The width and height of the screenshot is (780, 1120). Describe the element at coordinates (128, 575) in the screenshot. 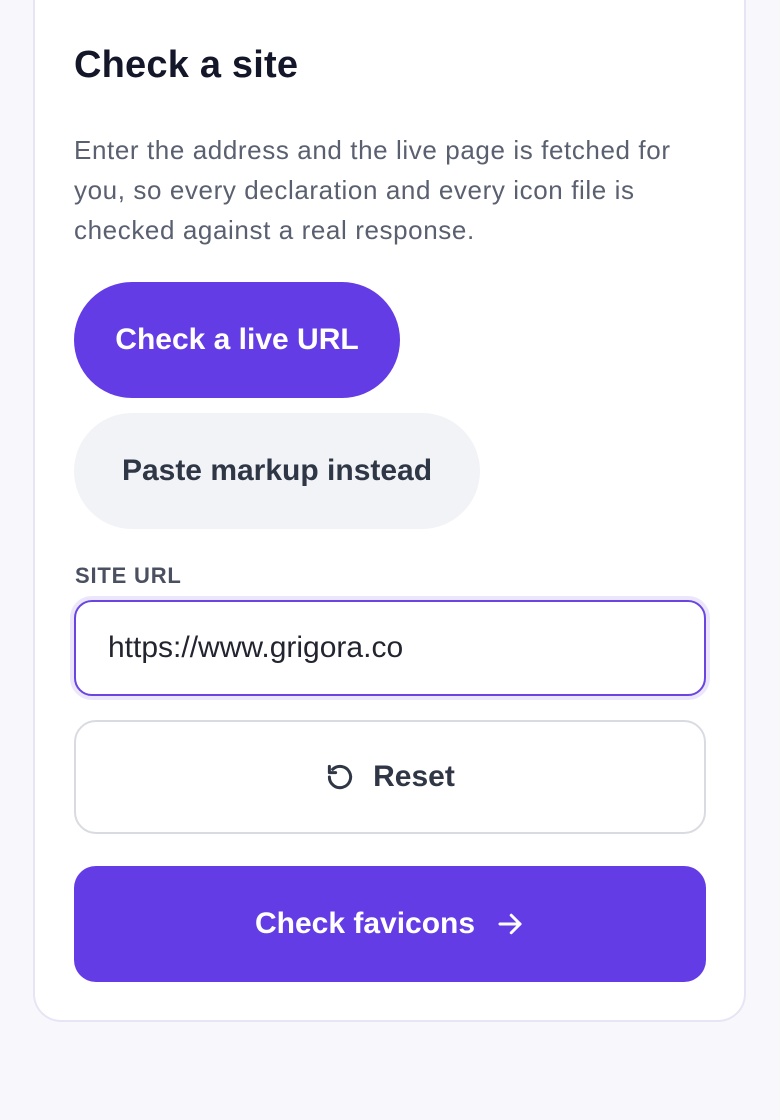

I see `site-url-label: SITE URL` at that location.